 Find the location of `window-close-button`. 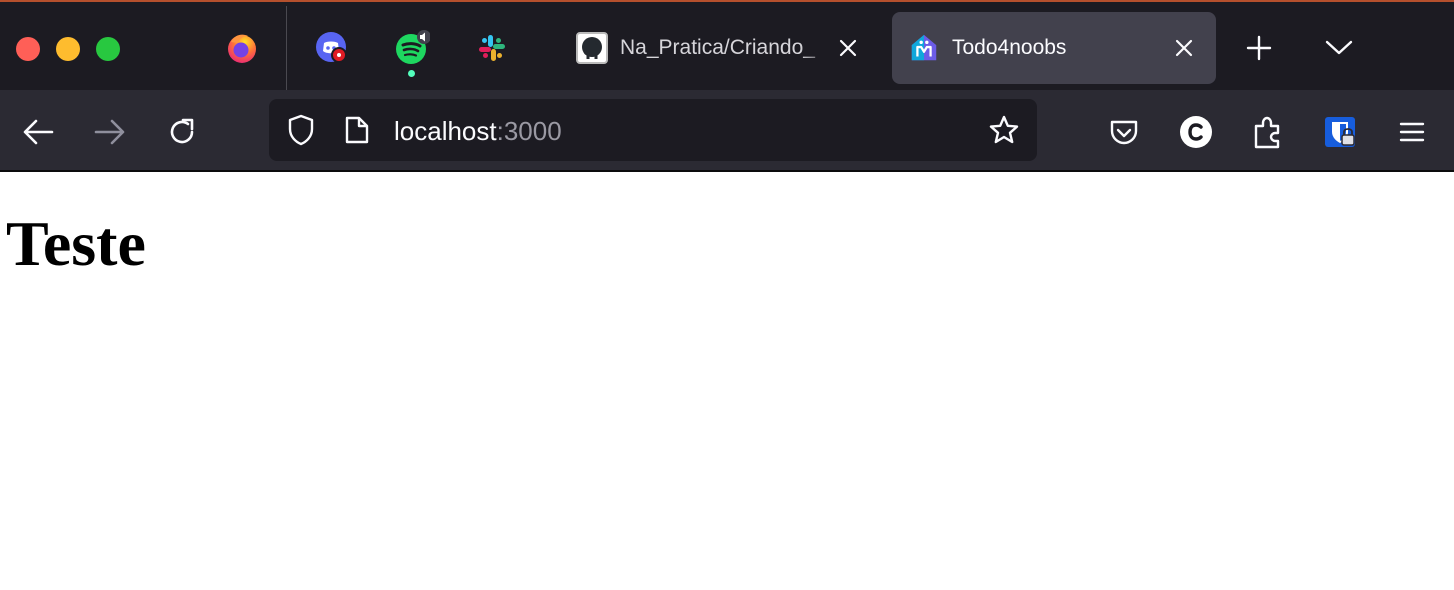

window-close-button is located at coordinates (28, 49).